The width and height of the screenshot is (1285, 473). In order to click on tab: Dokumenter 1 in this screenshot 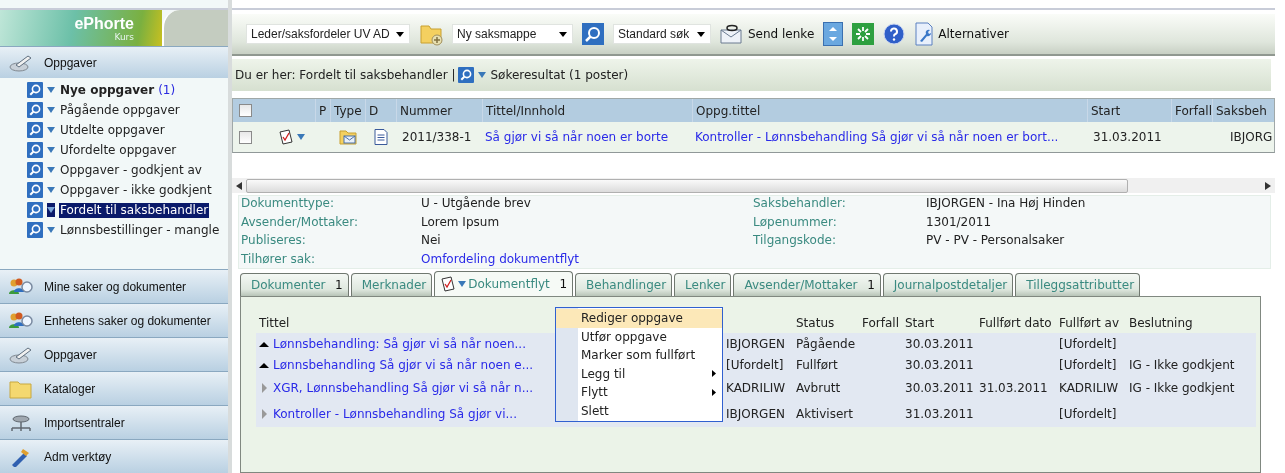, I will do `click(294, 284)`.